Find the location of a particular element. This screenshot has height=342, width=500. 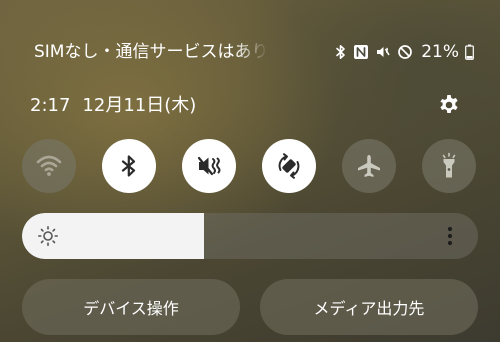

carrier-status-text: SIMなし・通信サービスはあり is located at coordinates (151, 52).